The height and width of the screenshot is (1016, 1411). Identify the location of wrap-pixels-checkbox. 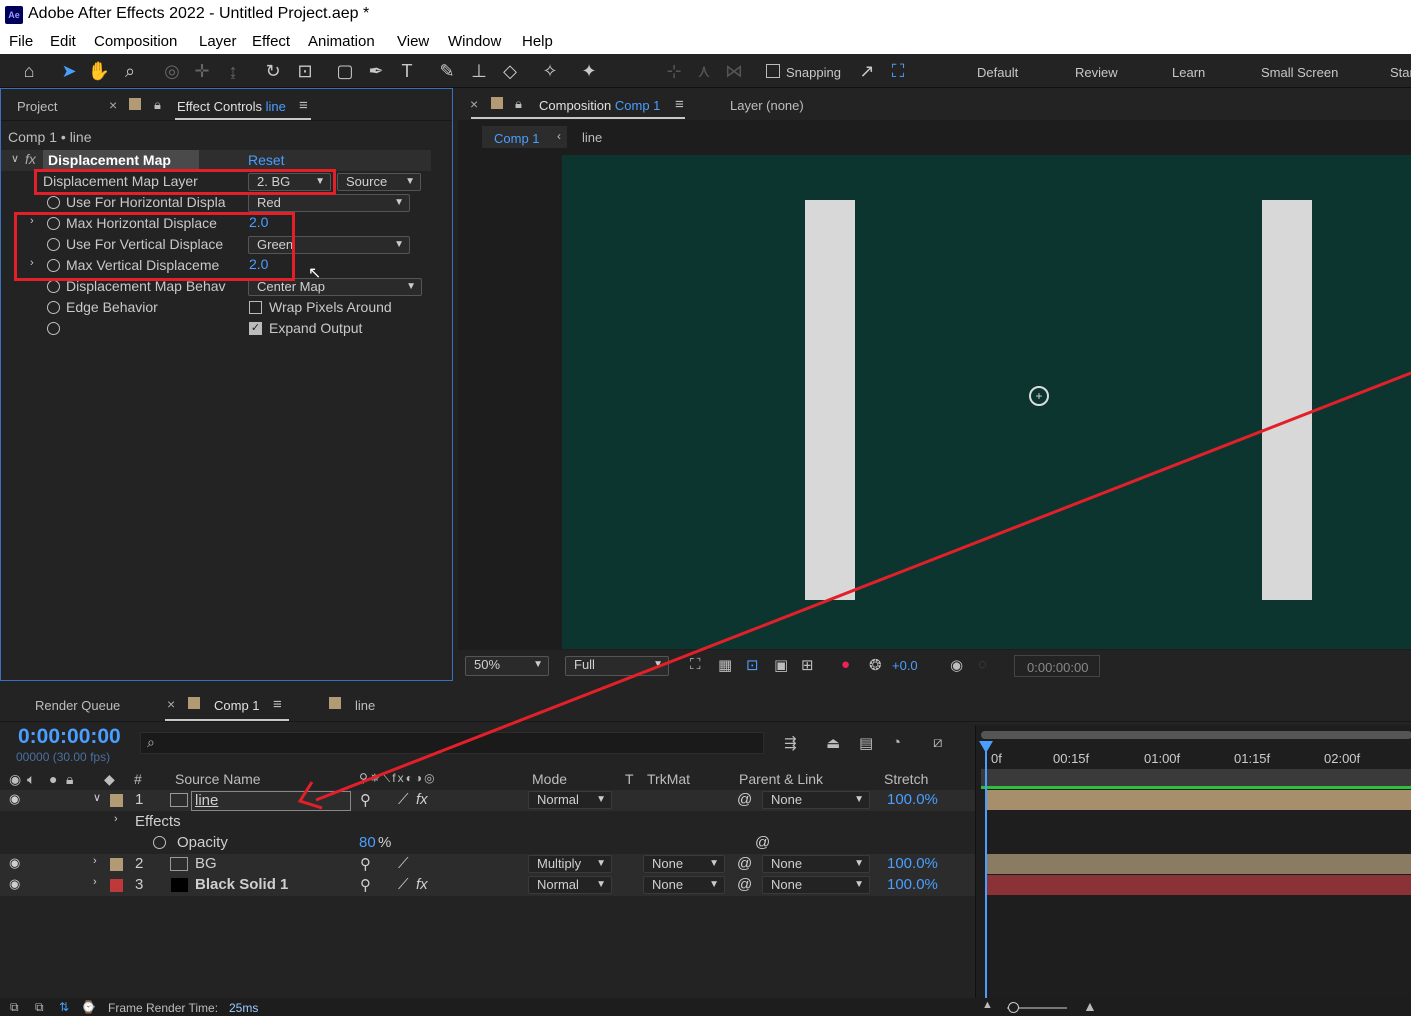
(255, 307).